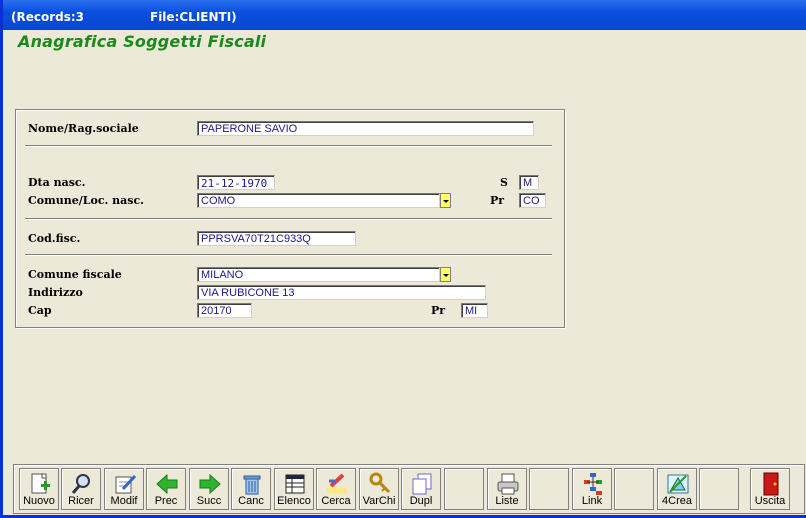 The width and height of the screenshot is (806, 518). What do you see at coordinates (82, 484) in the screenshot?
I see `search-icon` at bounding box center [82, 484].